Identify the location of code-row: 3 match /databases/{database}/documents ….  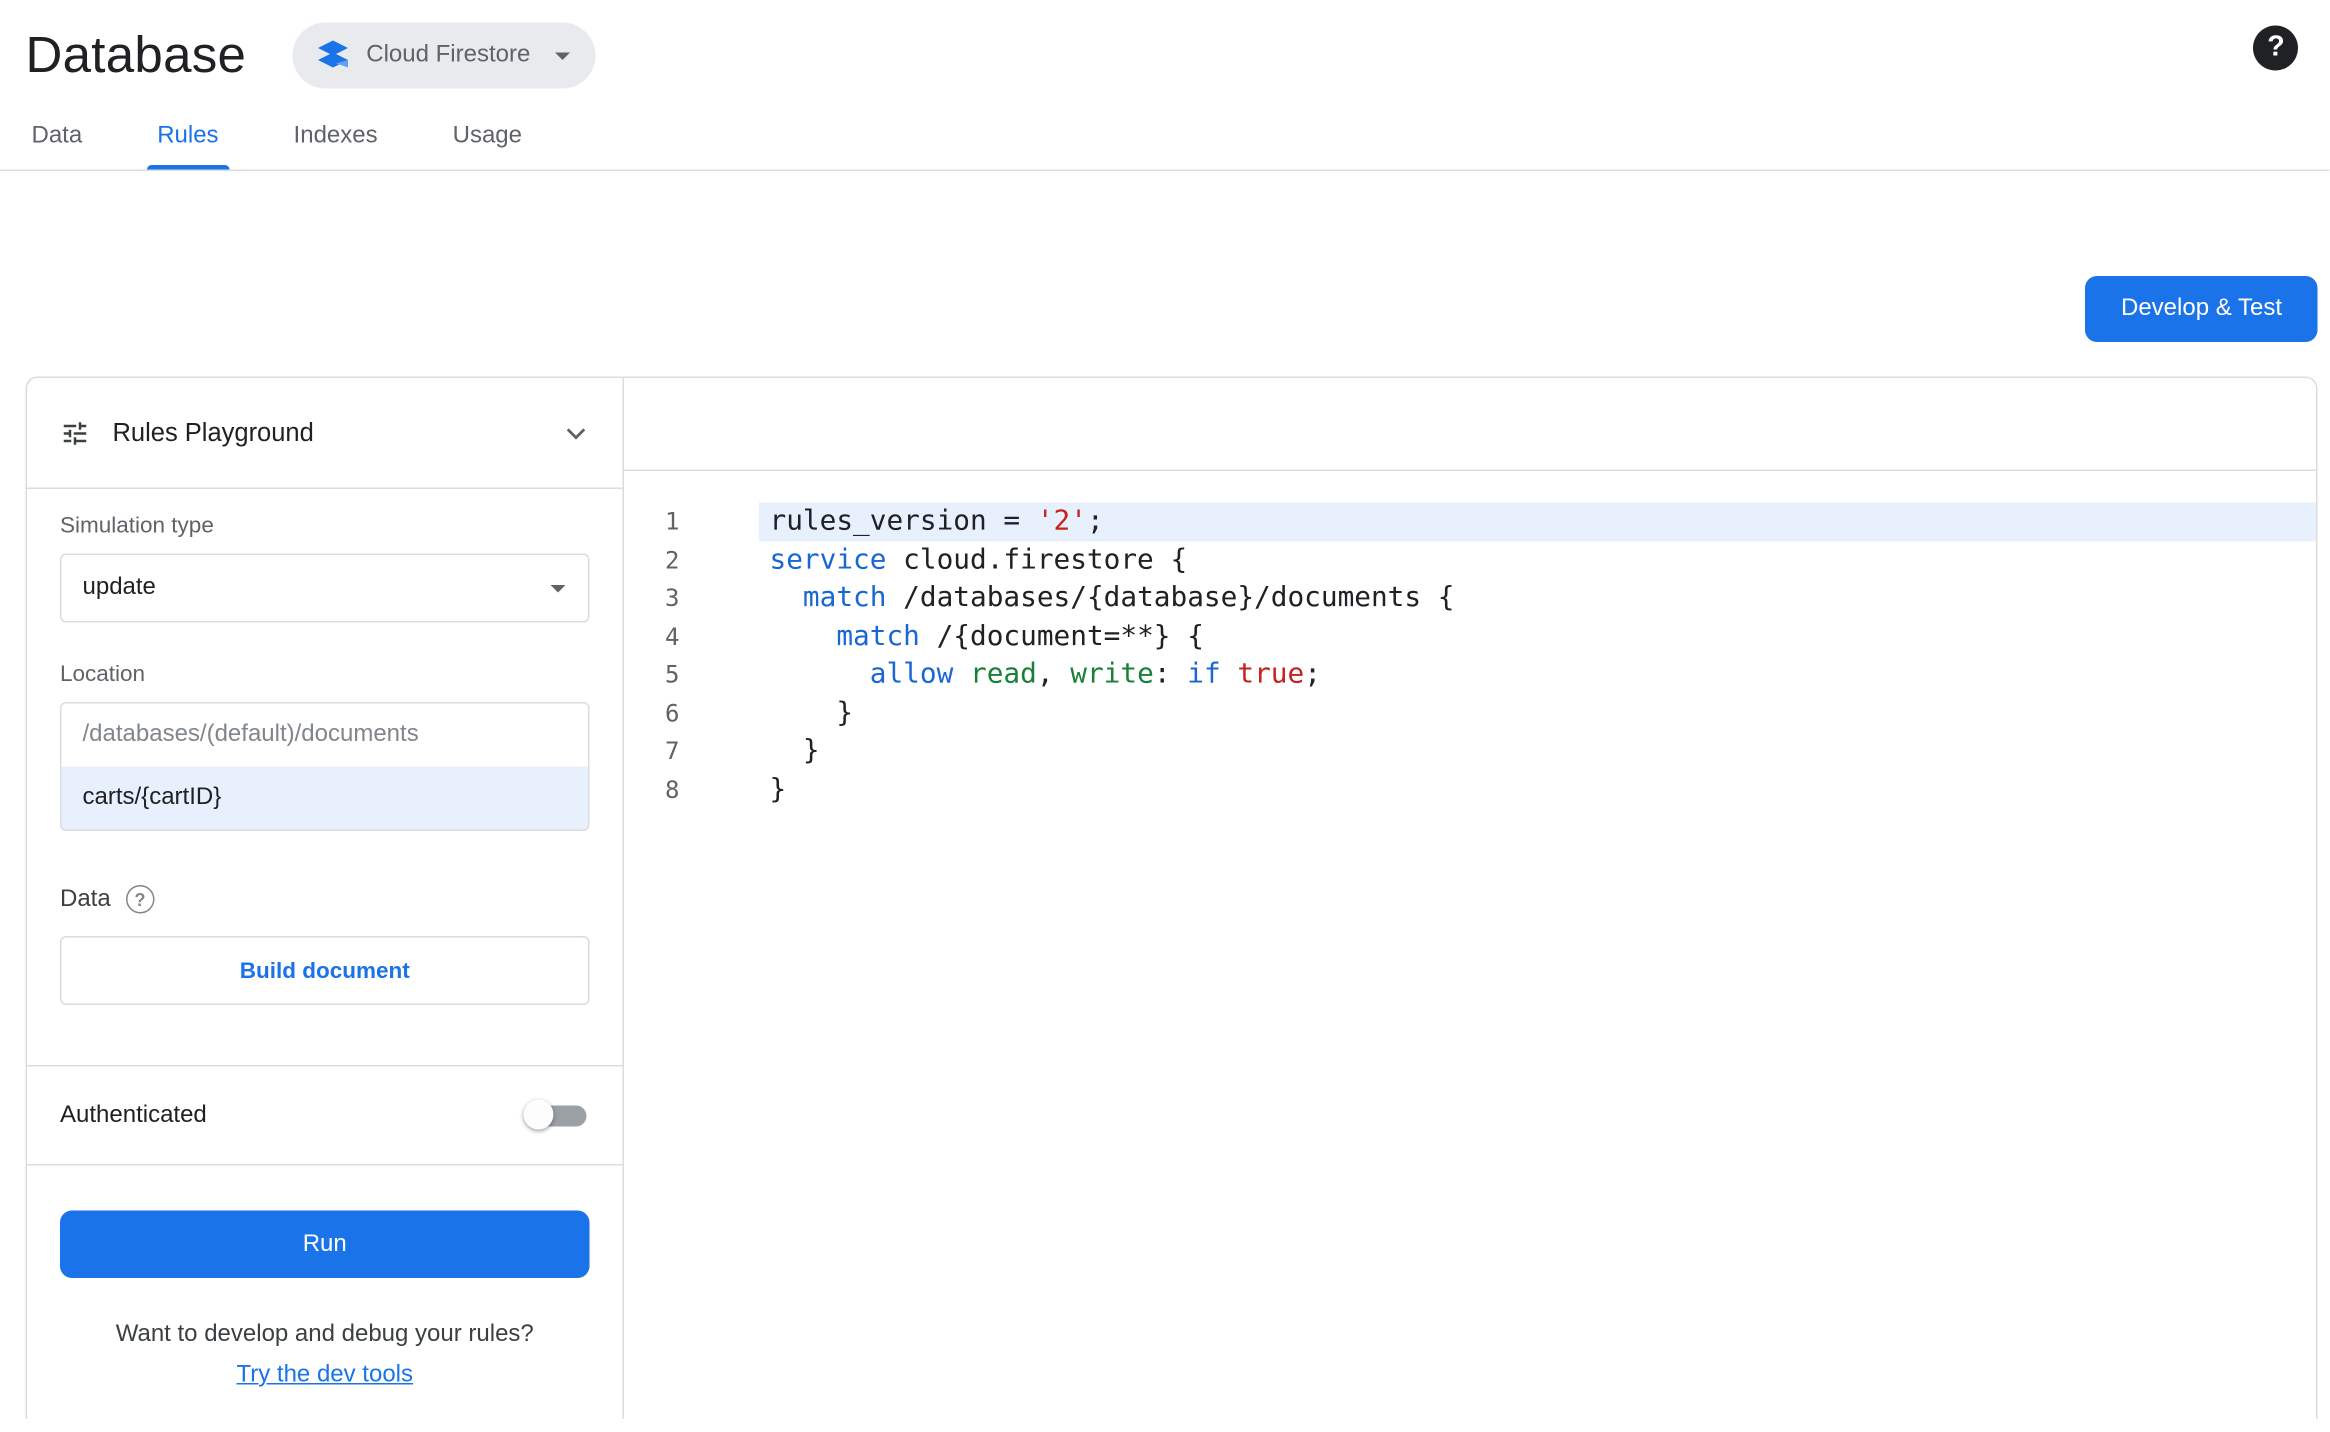
(1470, 598).